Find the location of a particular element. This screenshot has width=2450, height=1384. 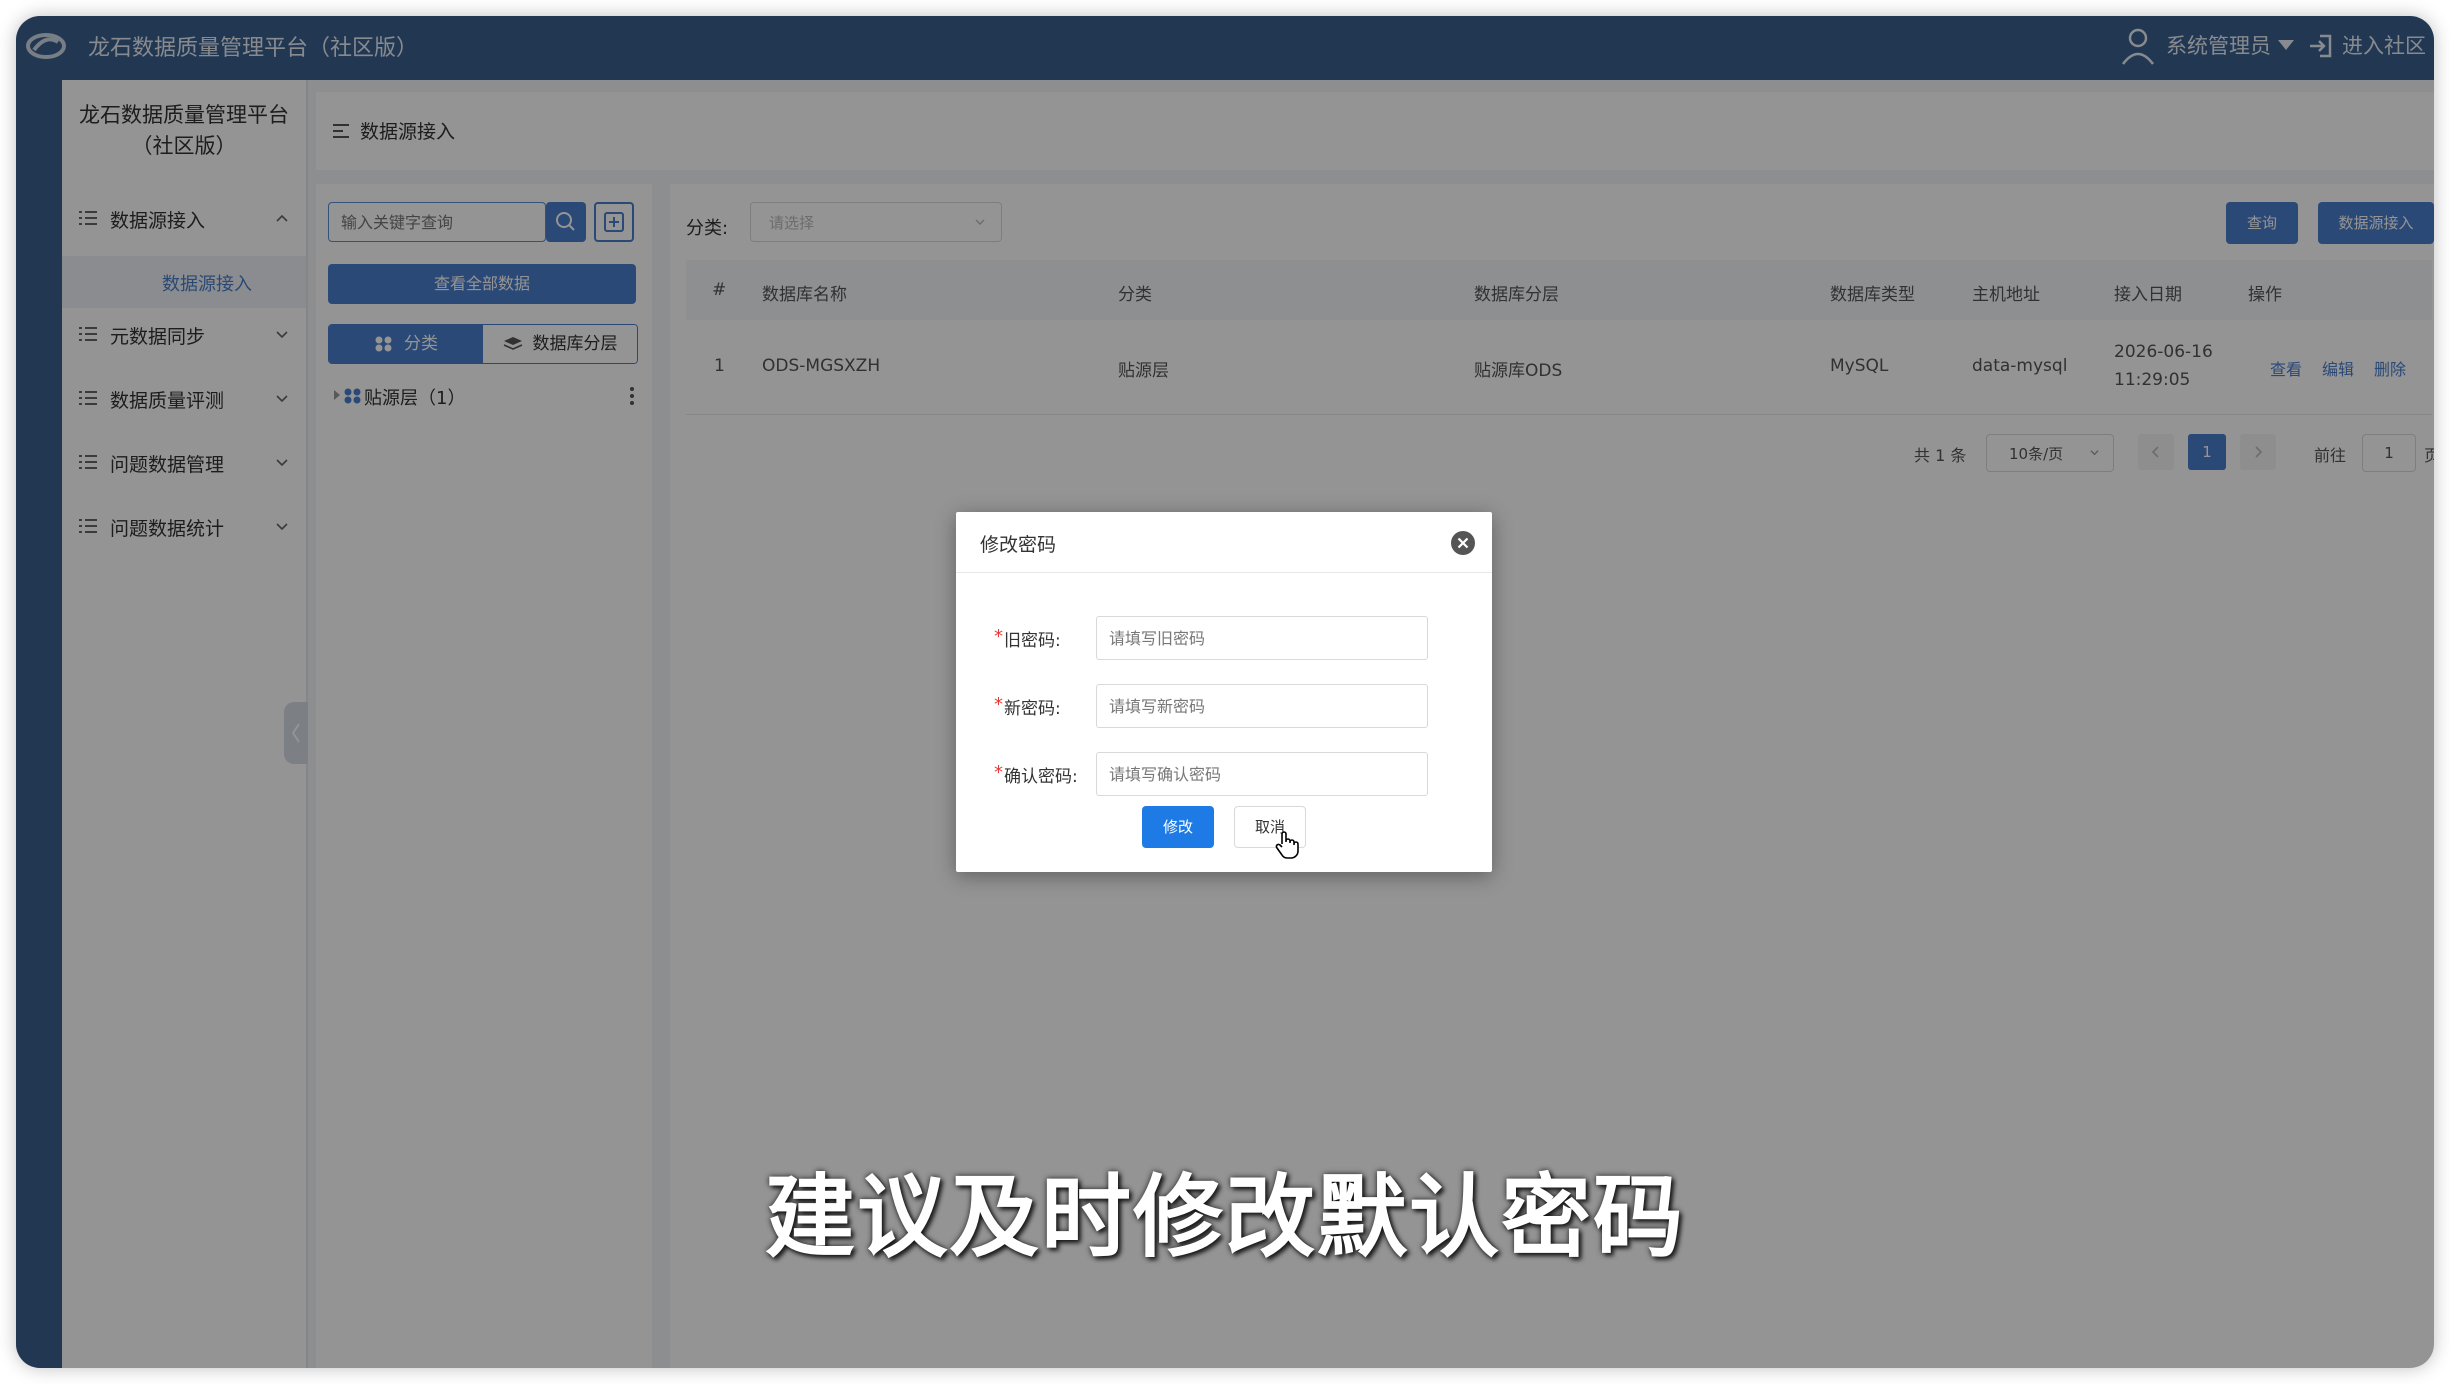

new-password-field is located at coordinates (1262, 706).